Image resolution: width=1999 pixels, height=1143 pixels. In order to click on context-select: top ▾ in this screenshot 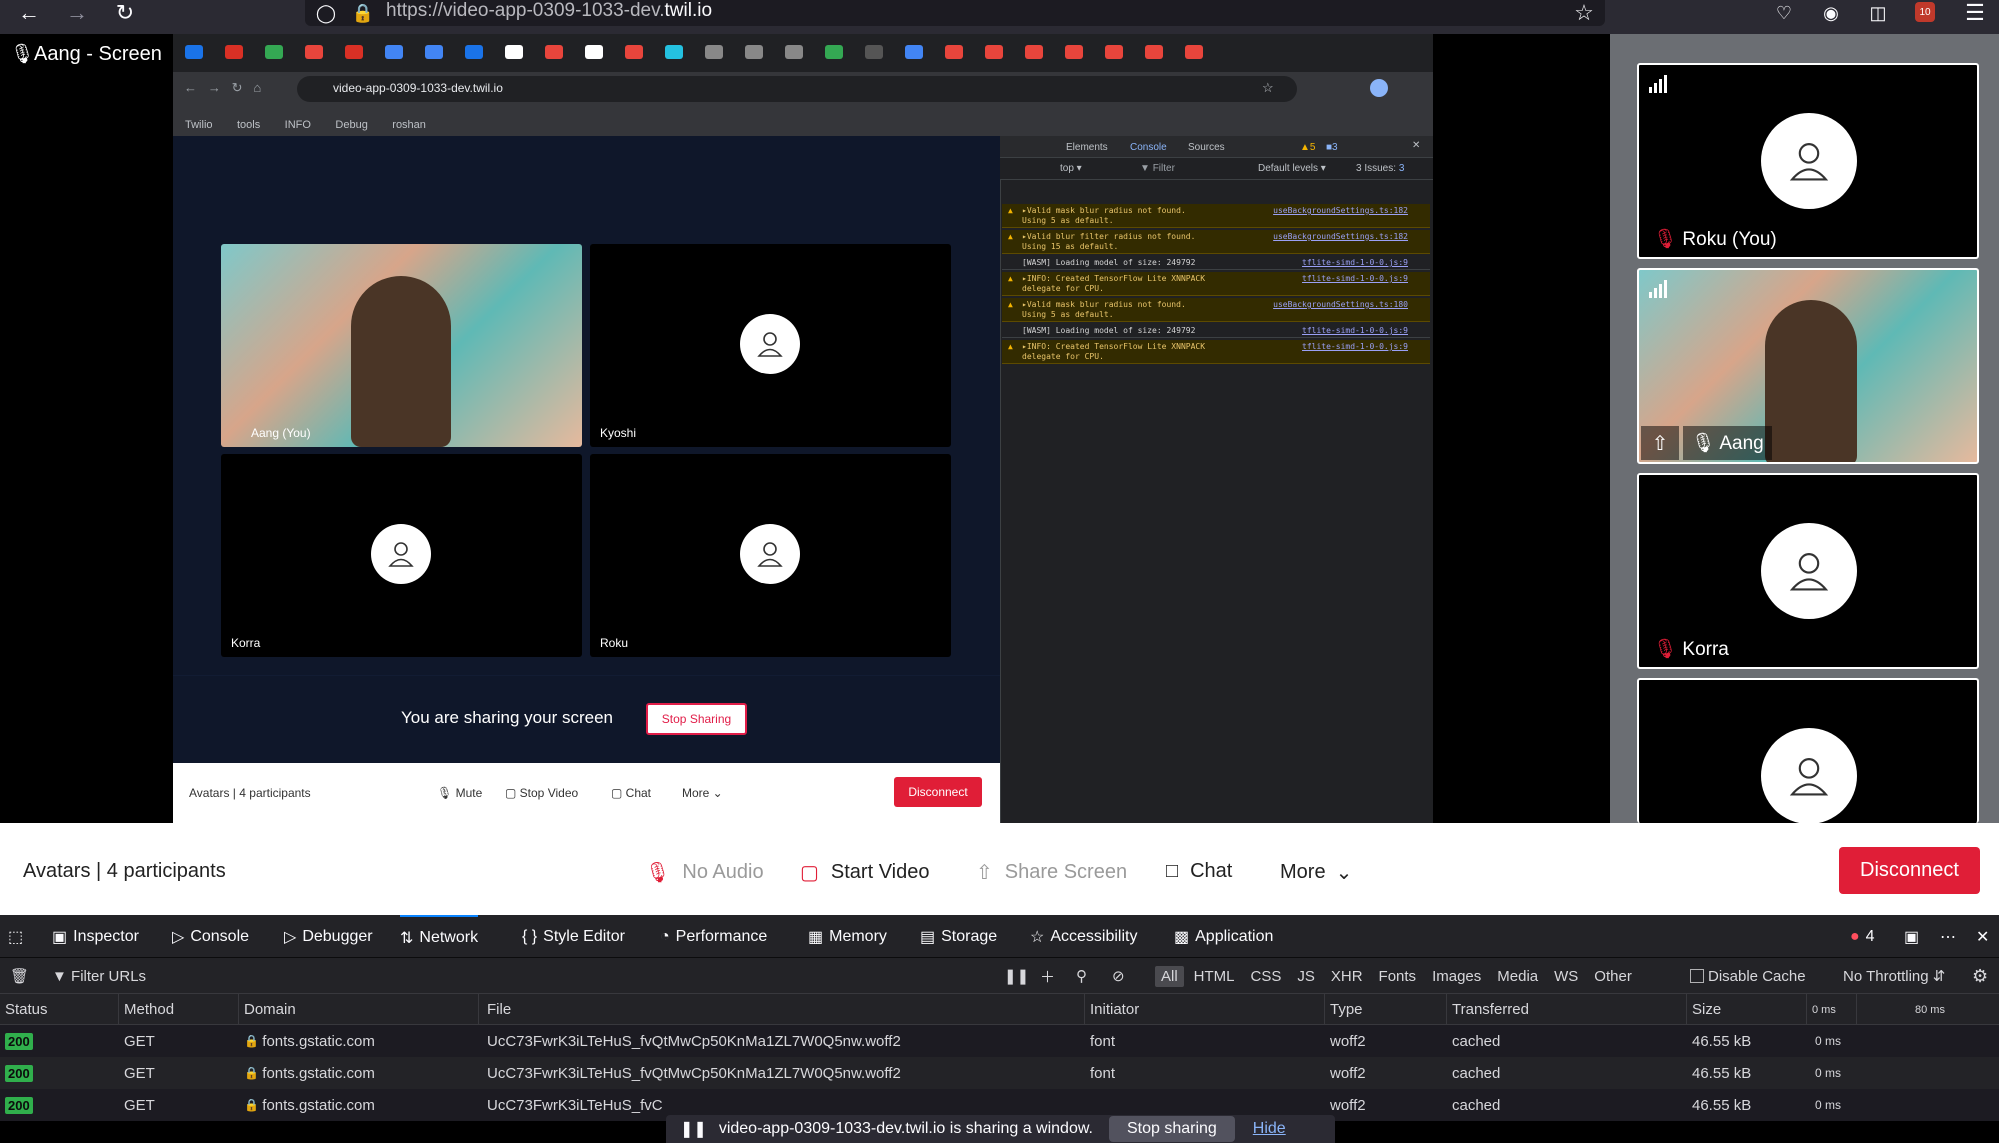, I will do `click(1071, 168)`.